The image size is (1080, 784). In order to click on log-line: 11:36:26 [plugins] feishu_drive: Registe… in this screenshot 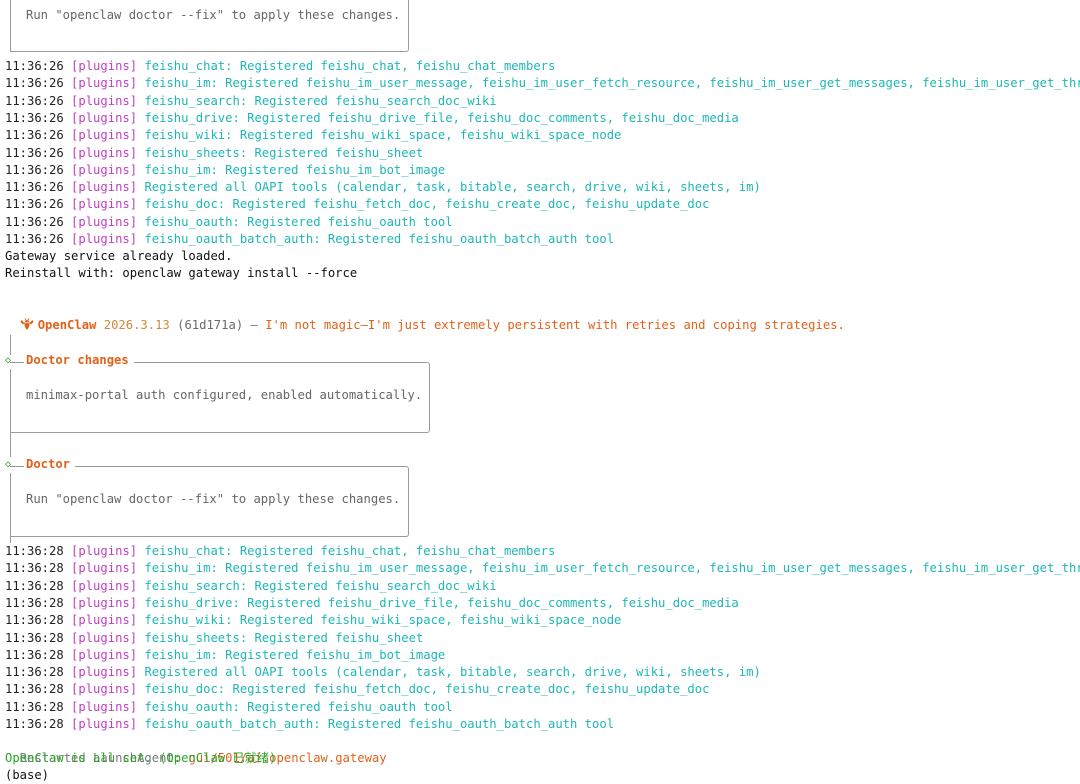, I will do `click(372, 118)`.